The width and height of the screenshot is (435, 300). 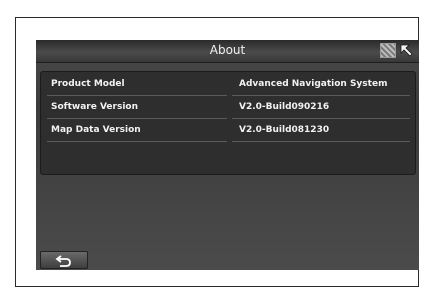 I want to click on back-button, so click(x=64, y=260).